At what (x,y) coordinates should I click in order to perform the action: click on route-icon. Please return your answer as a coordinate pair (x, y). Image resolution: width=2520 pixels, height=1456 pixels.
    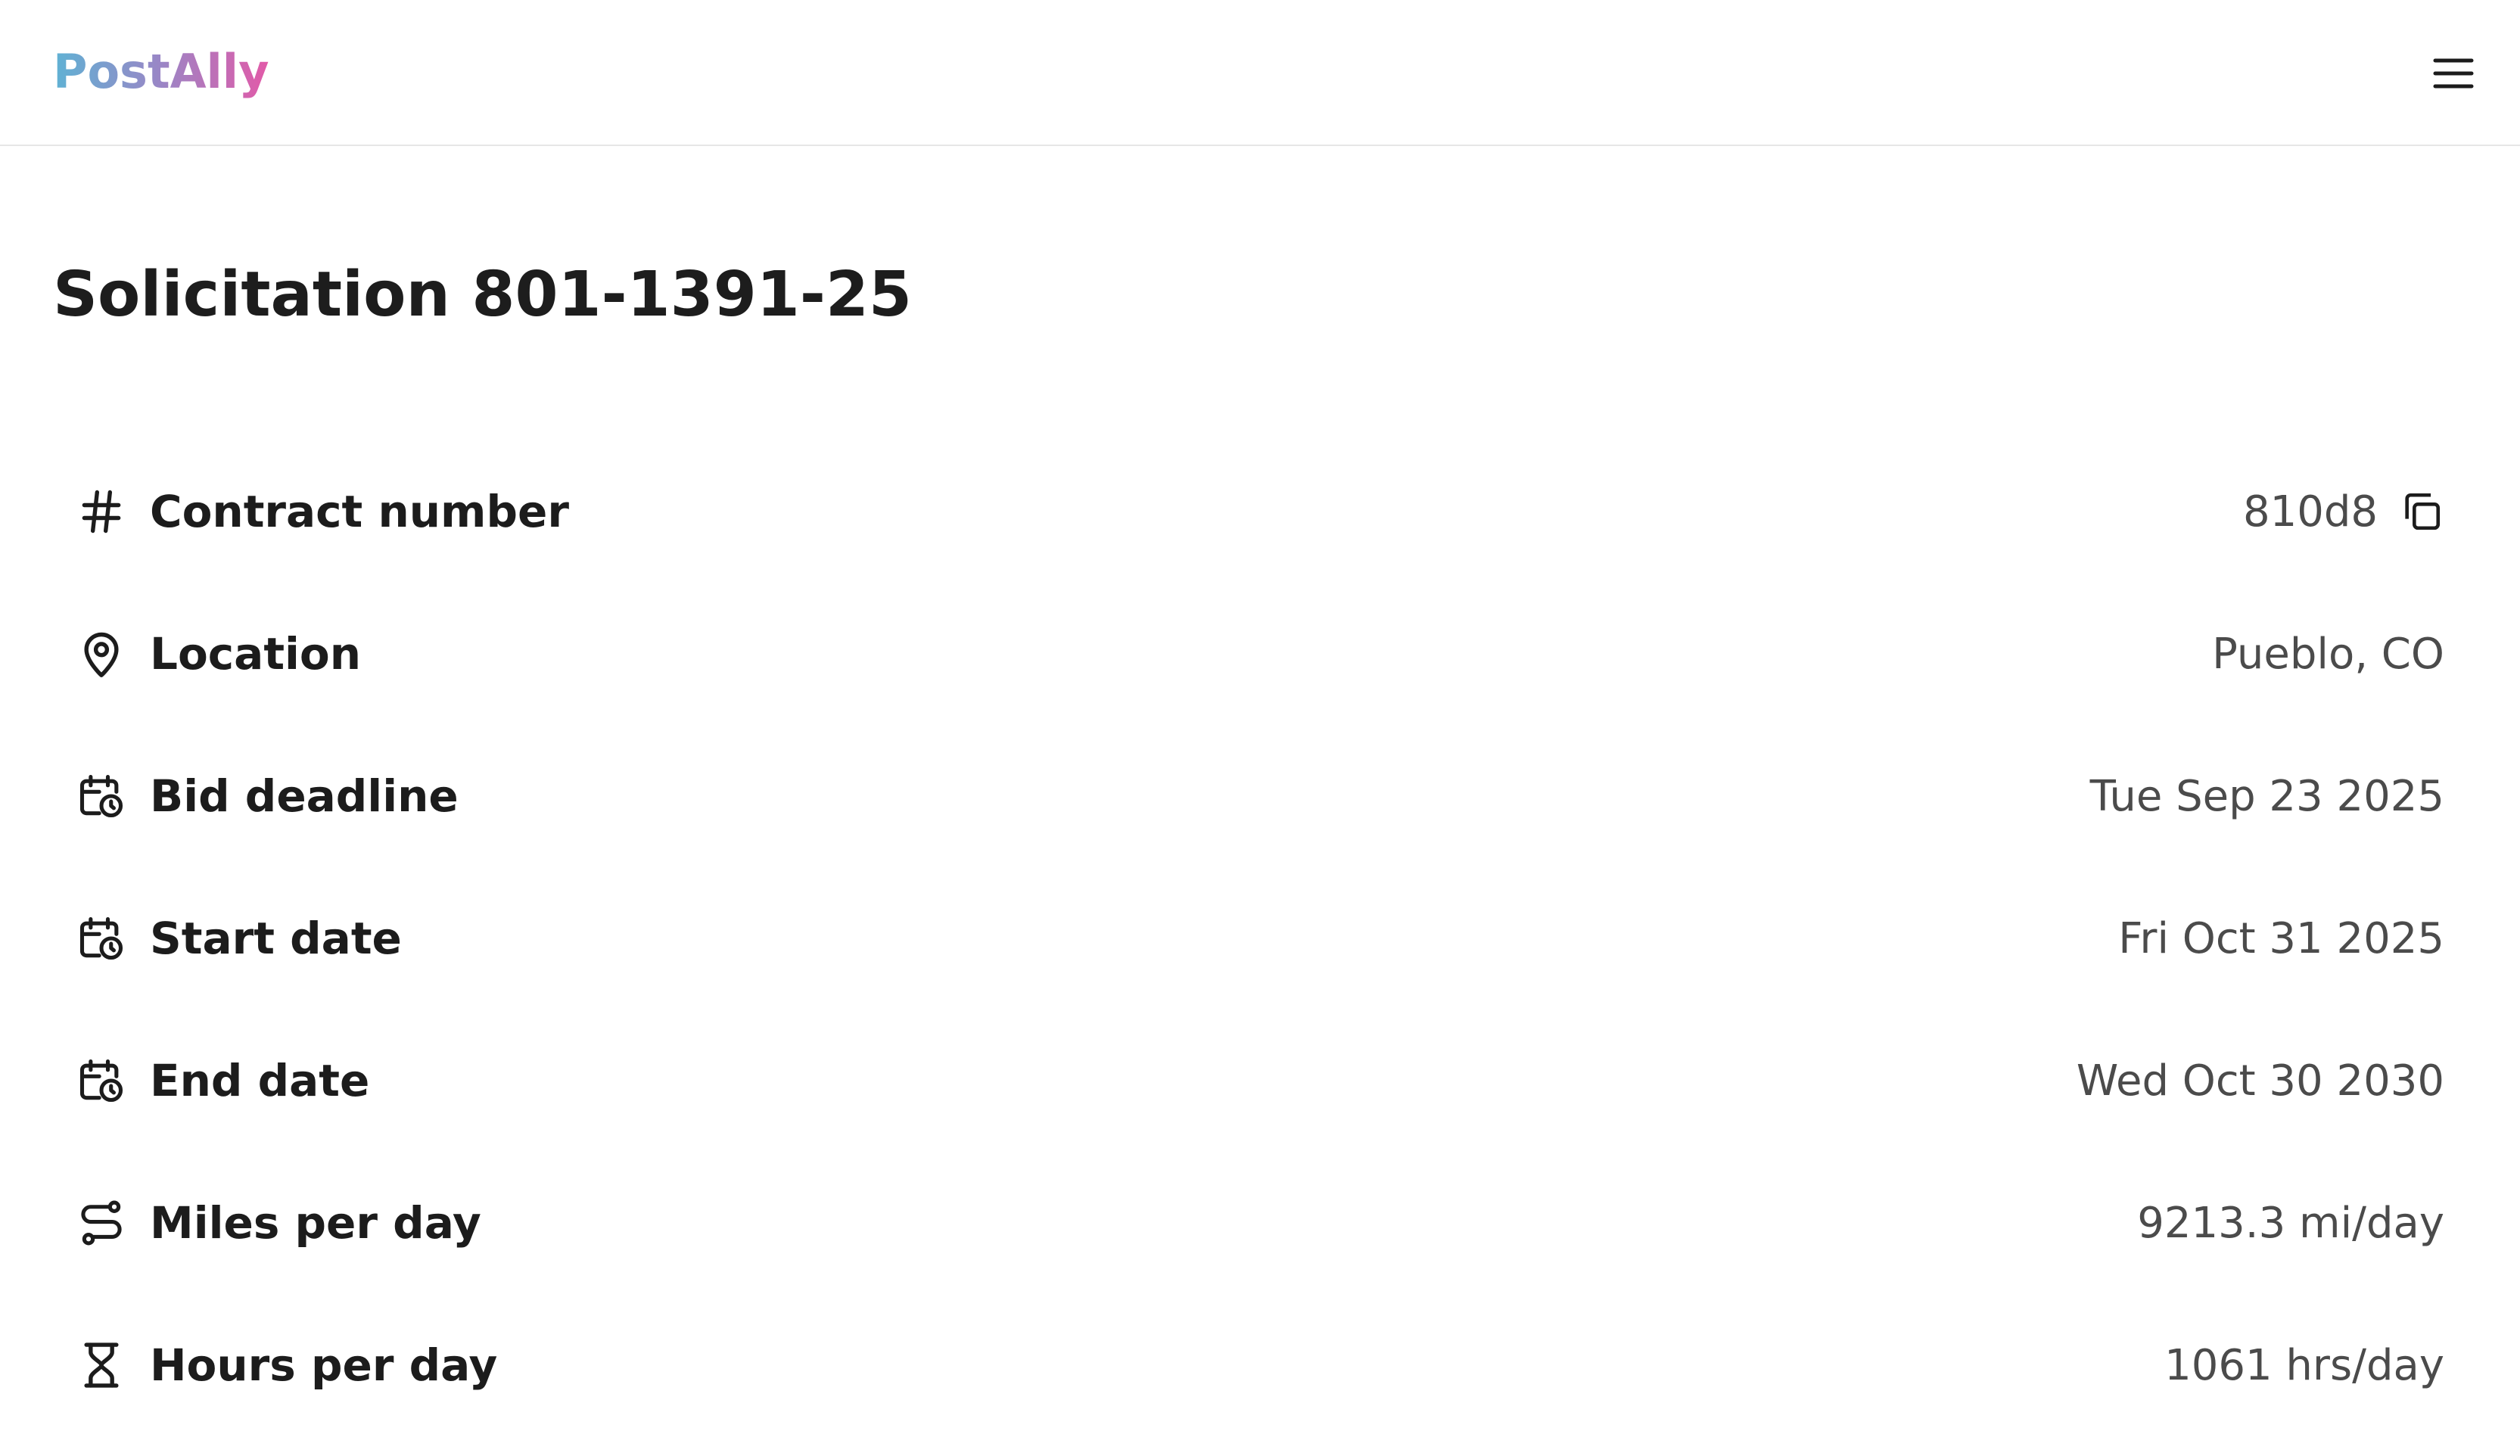
    Looking at the image, I should click on (101, 1223).